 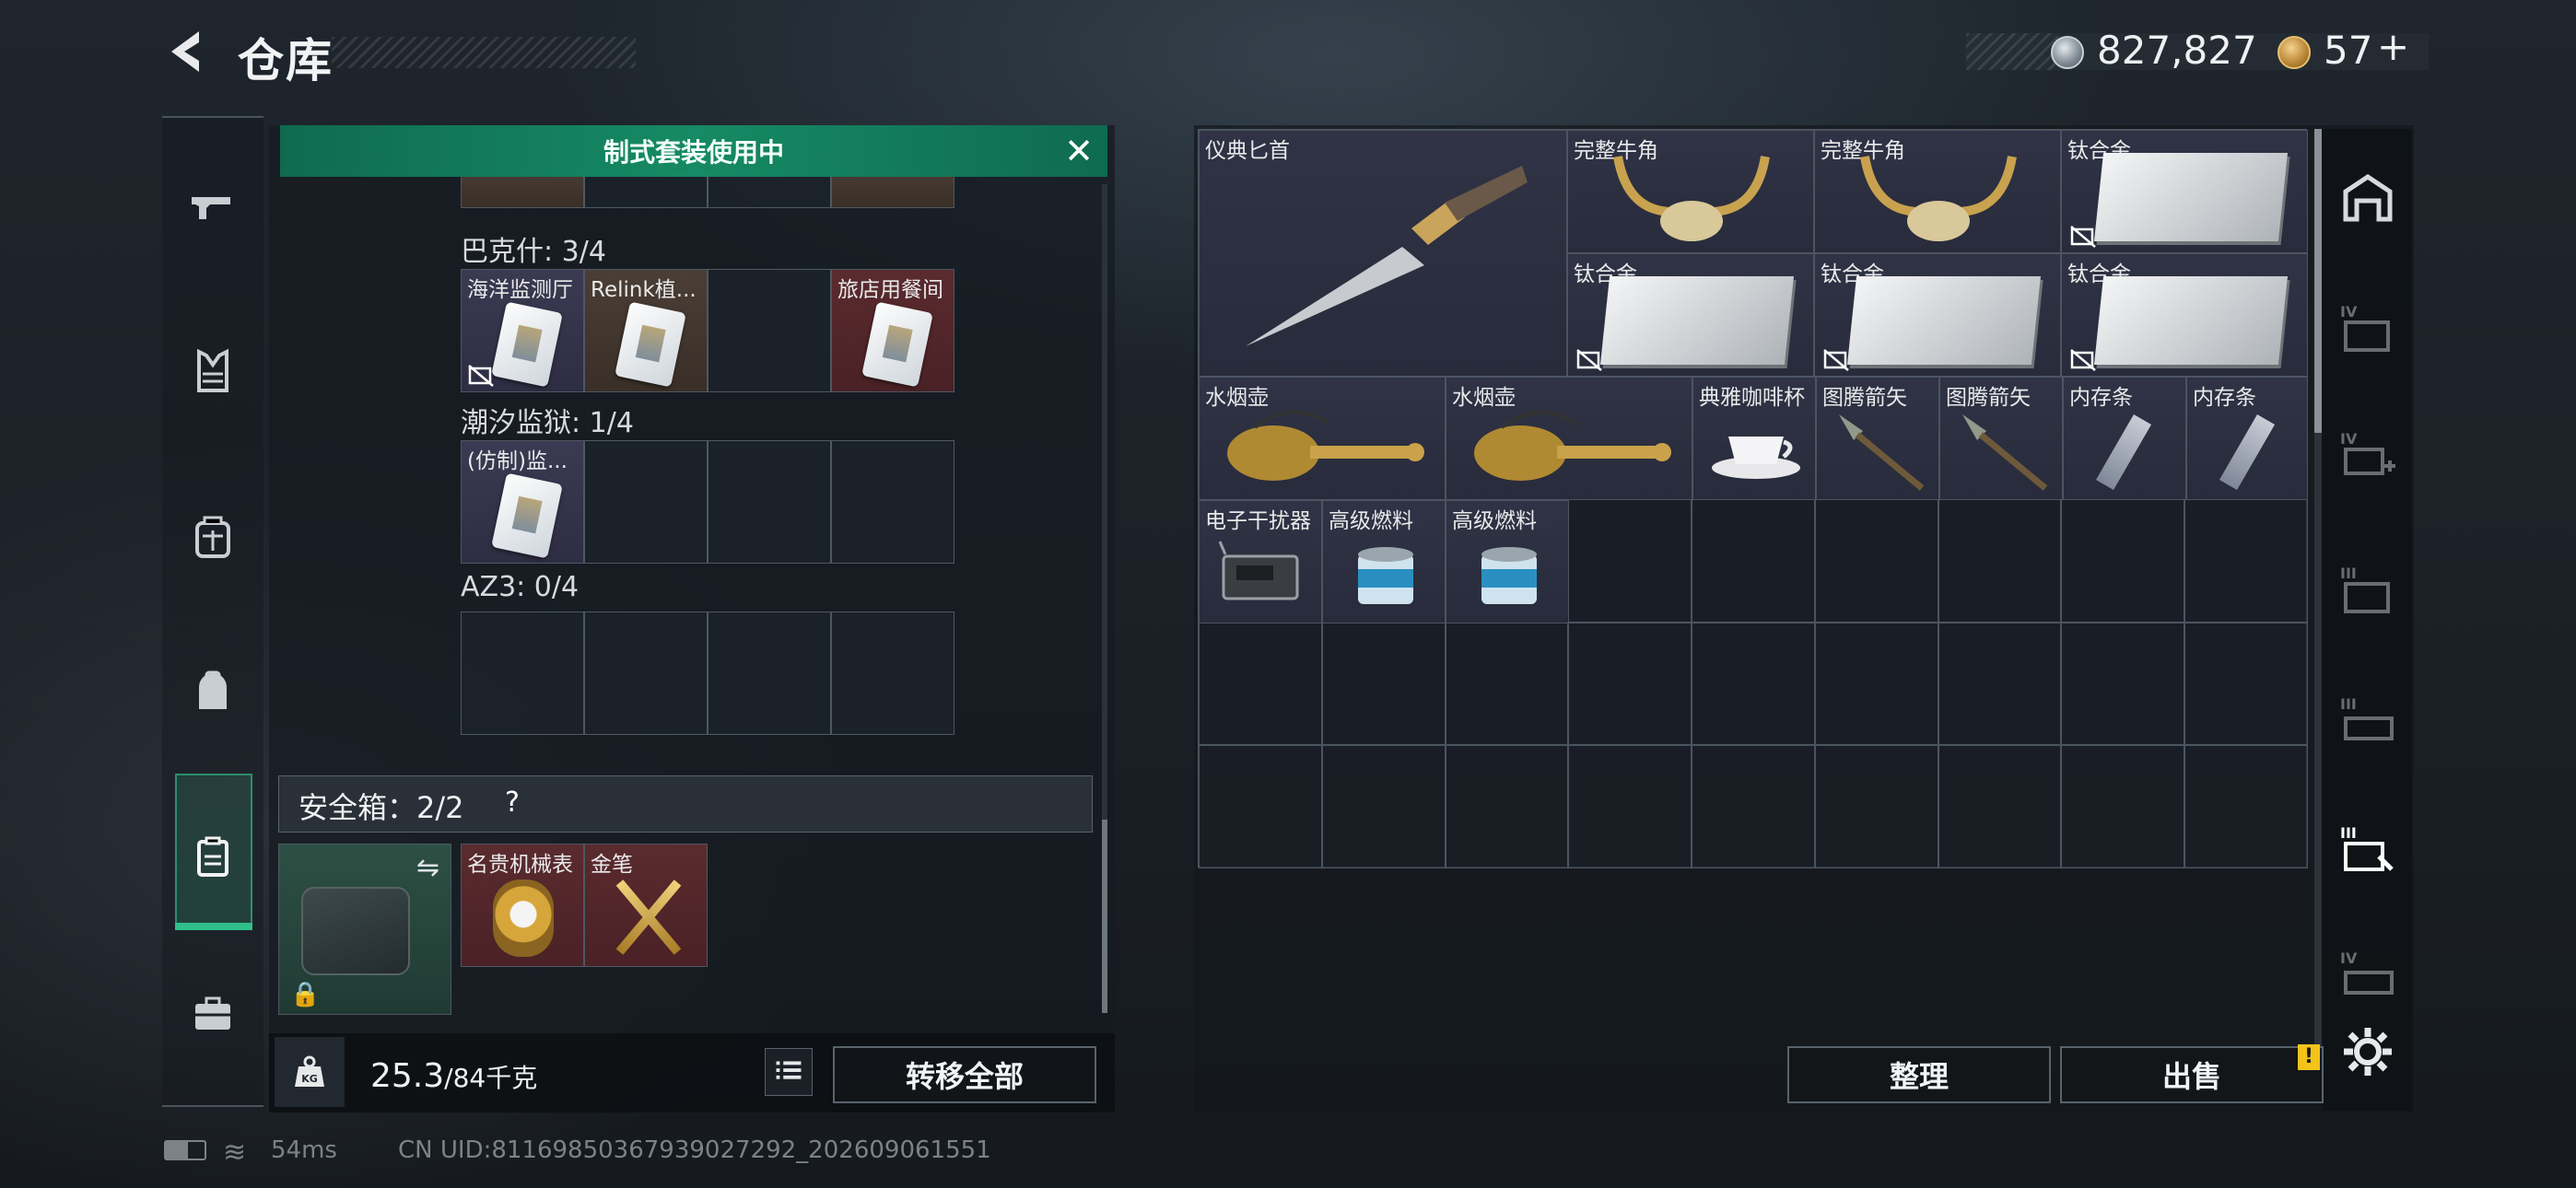 I want to click on nav-chest-rig-icon, so click(x=213, y=537).